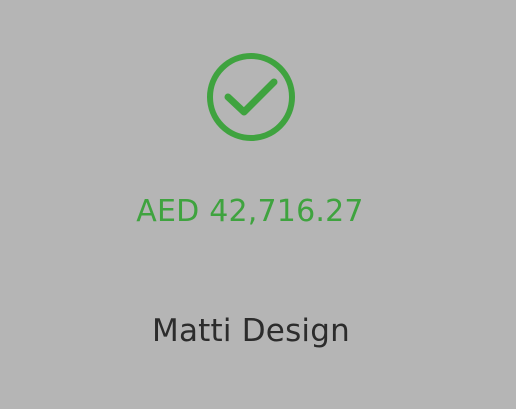  Describe the element at coordinates (251, 97) in the screenshot. I see `check-circle-icon` at that location.